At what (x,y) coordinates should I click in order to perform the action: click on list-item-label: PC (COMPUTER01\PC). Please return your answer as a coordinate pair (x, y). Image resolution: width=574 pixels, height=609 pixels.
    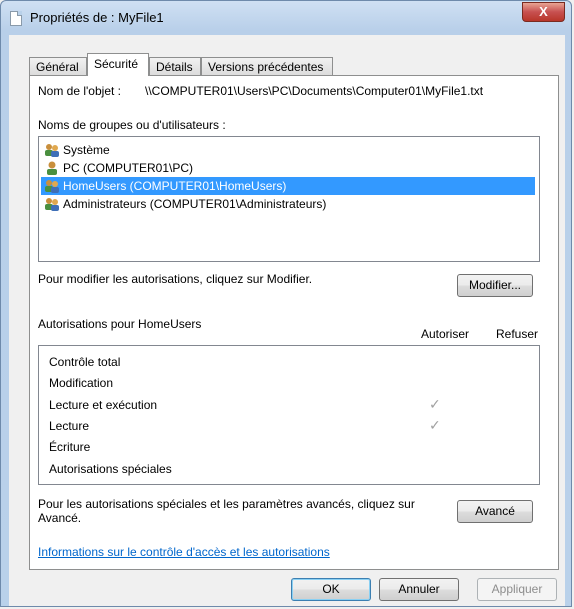
    Looking at the image, I should click on (128, 168).